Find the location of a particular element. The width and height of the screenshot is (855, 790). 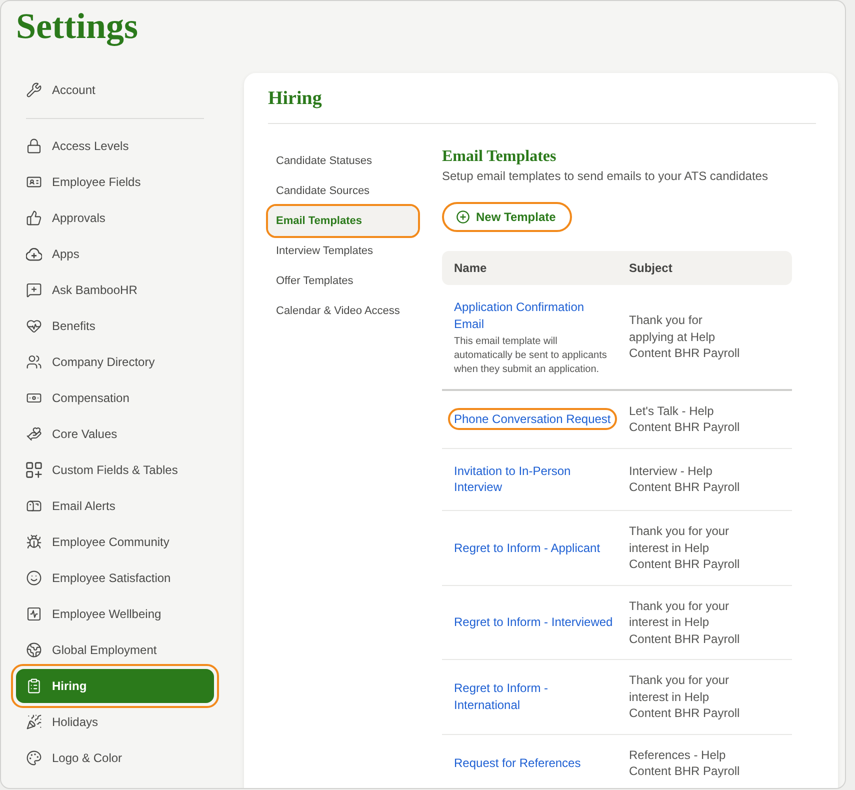

cloud-plus-icon is located at coordinates (34, 254).